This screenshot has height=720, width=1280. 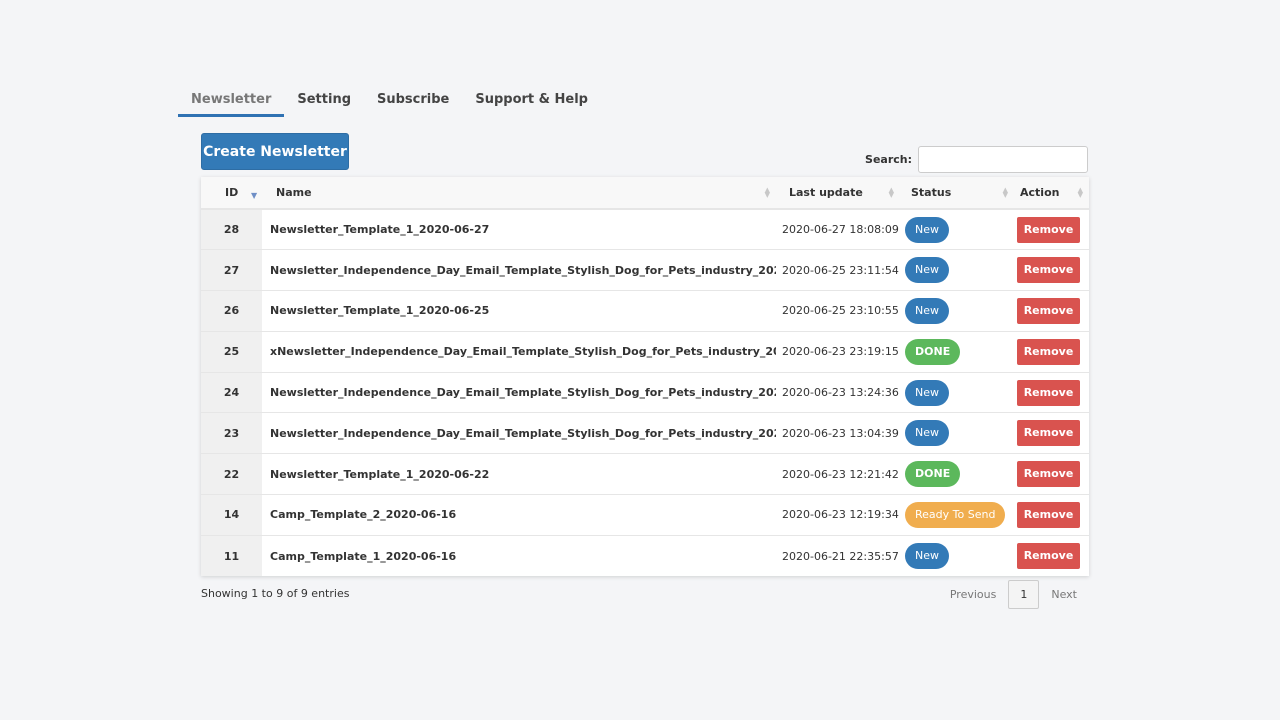 I want to click on row-last-update: 2020-06-27 18:08:09, so click(x=838, y=230).